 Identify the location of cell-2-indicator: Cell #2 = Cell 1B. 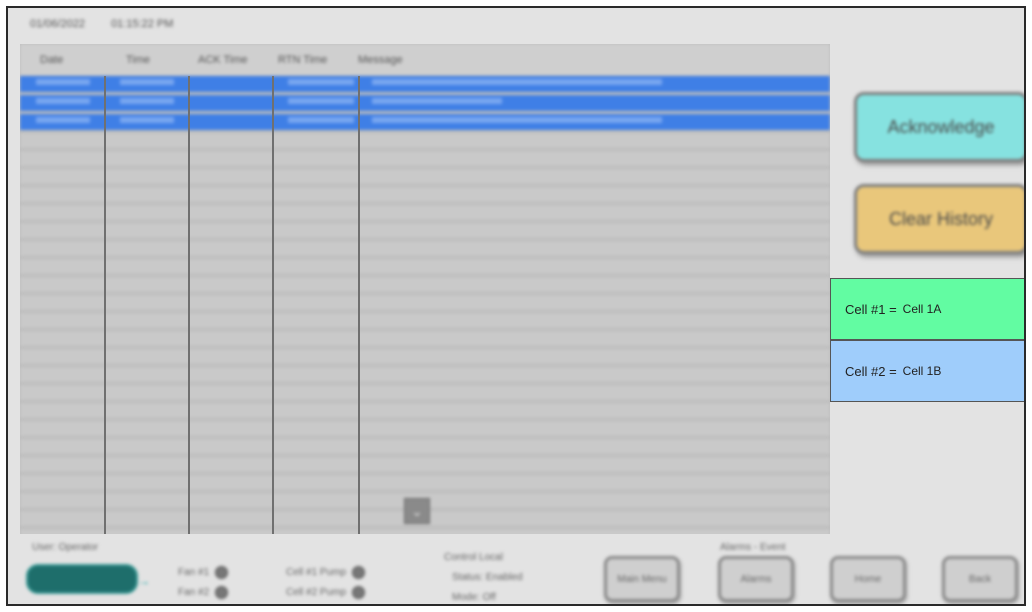
(927, 371).